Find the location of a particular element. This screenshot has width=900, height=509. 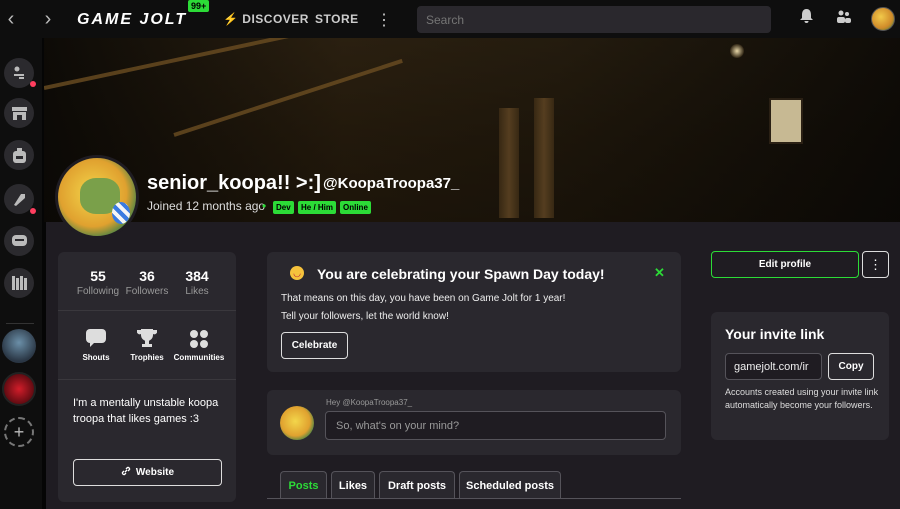

banner-poster is located at coordinates (786, 121).